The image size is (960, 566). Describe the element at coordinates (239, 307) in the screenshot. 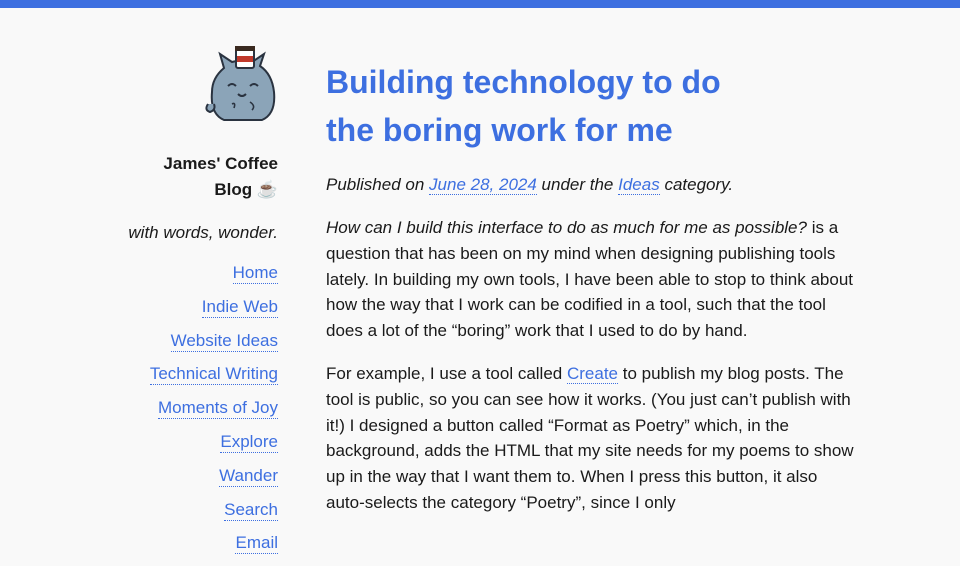

I see `nav-label: Indie Web` at that location.